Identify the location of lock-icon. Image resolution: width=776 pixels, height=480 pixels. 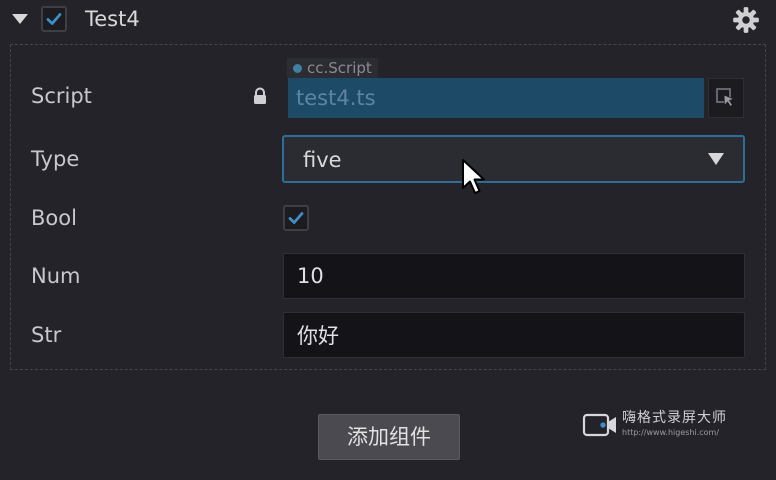
(260, 95).